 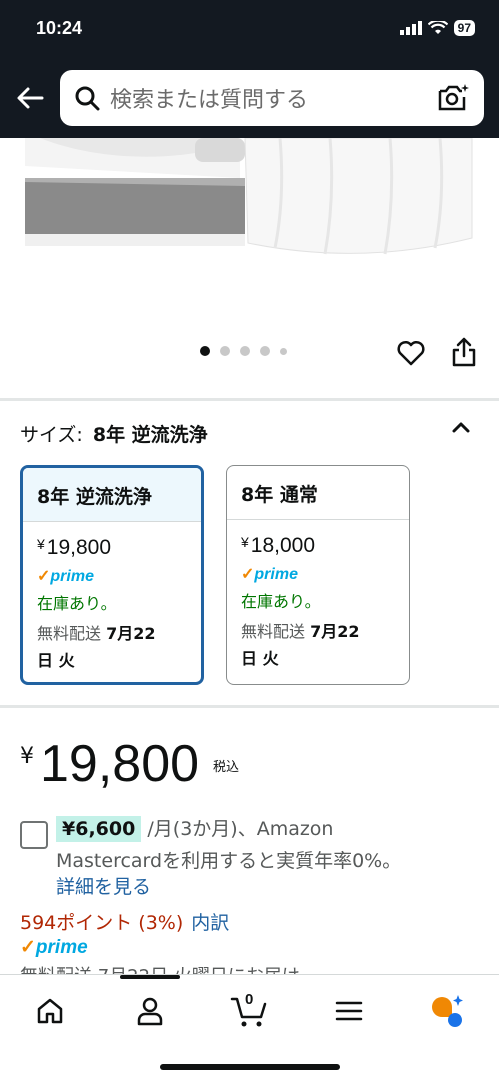 I want to click on size-option-price: ¥19,800, so click(x=74, y=547).